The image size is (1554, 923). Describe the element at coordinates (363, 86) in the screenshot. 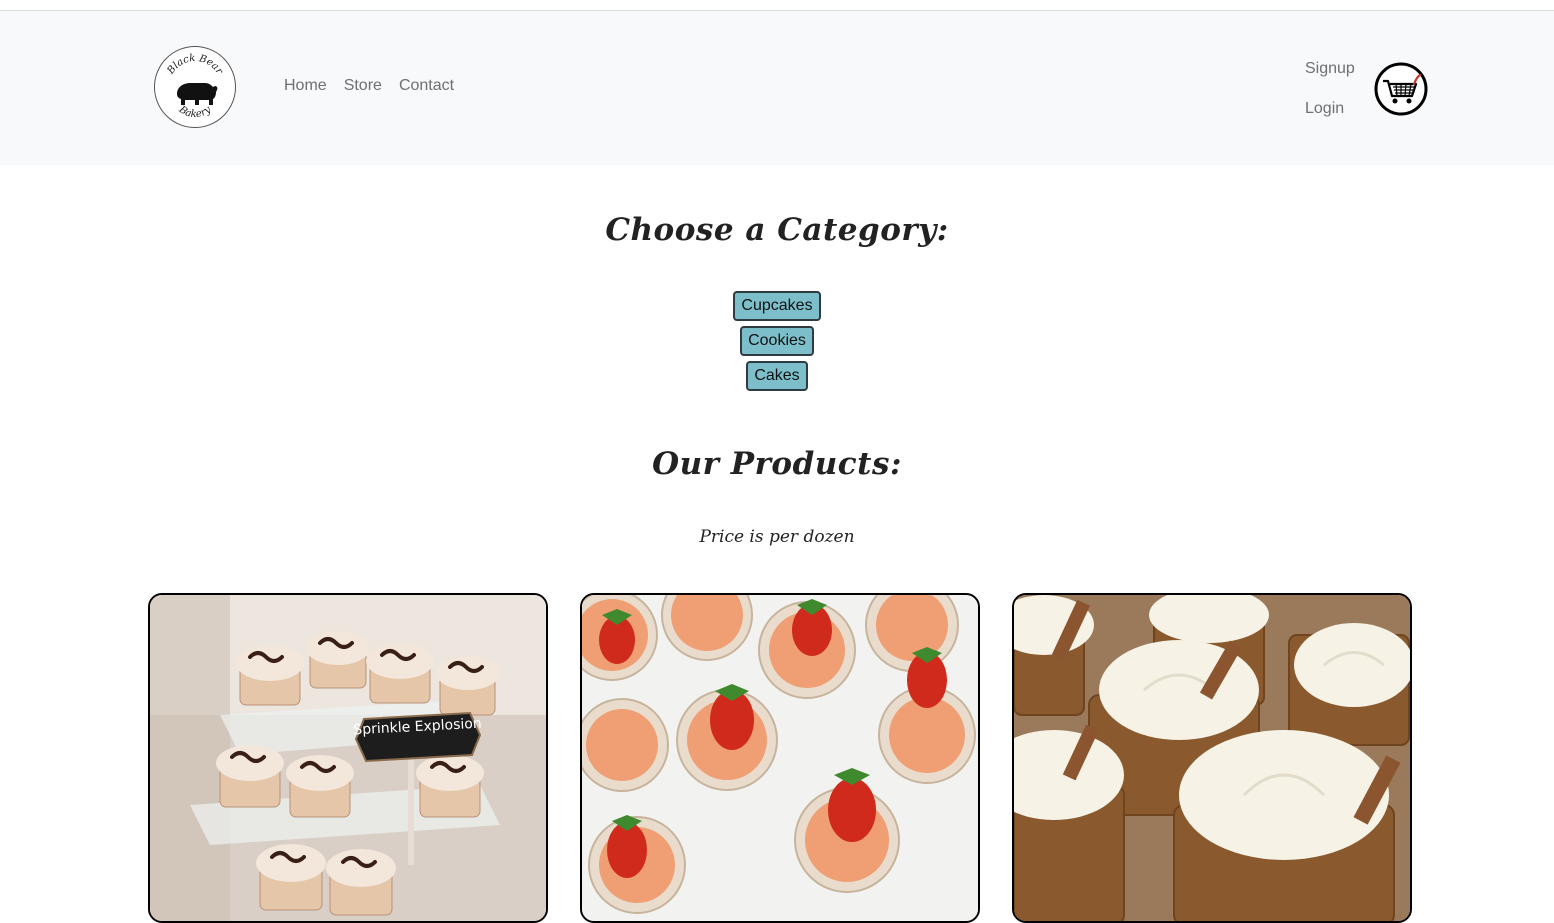

I see `nav-store-link: Store` at that location.